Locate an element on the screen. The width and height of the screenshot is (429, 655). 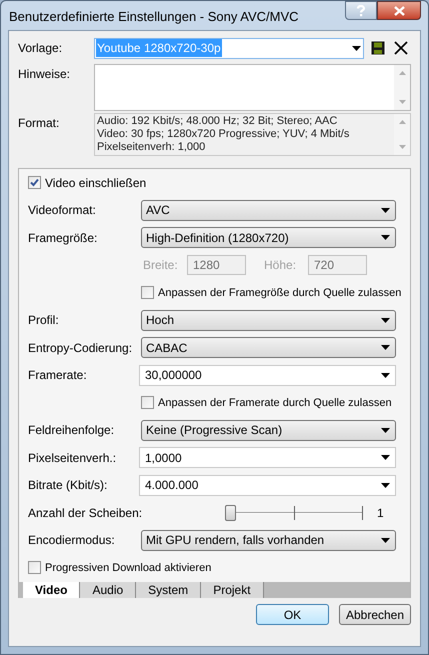
field-label: Framegröße: is located at coordinates (63, 238).